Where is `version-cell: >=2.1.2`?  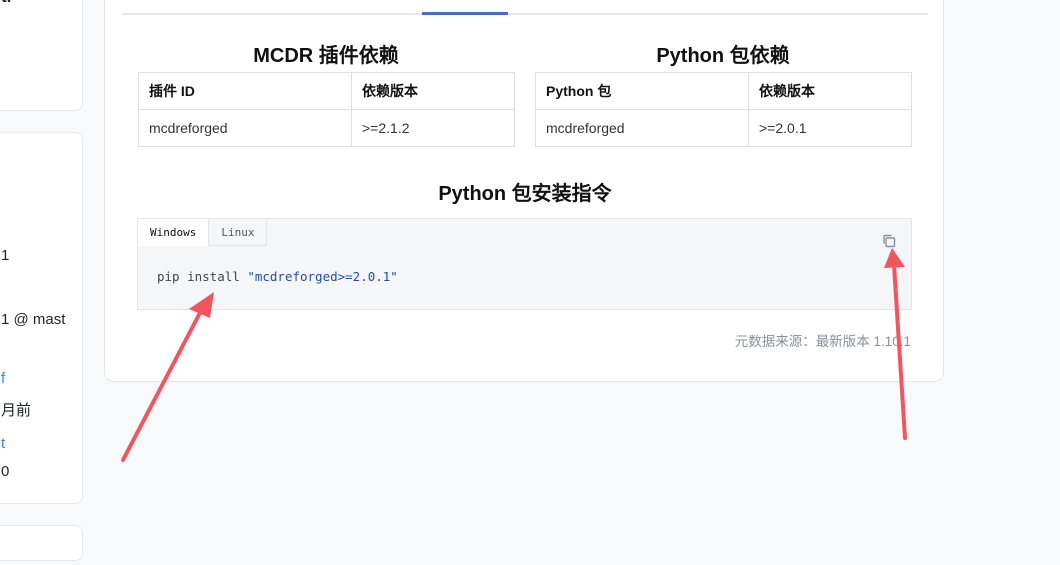 version-cell: >=2.1.2 is located at coordinates (433, 128).